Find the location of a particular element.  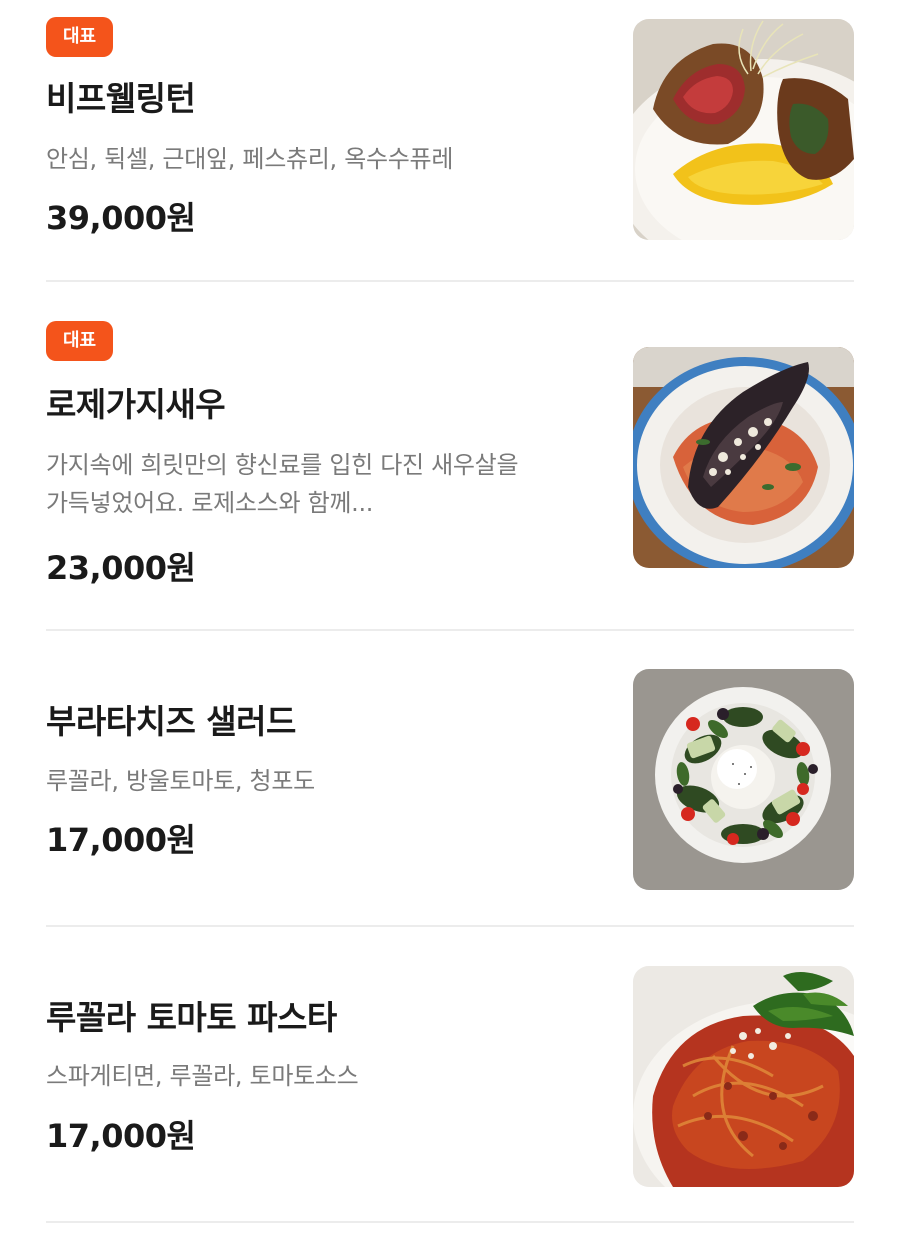

menu-item-name: 부라타치즈 샐러드 is located at coordinates (171, 721).